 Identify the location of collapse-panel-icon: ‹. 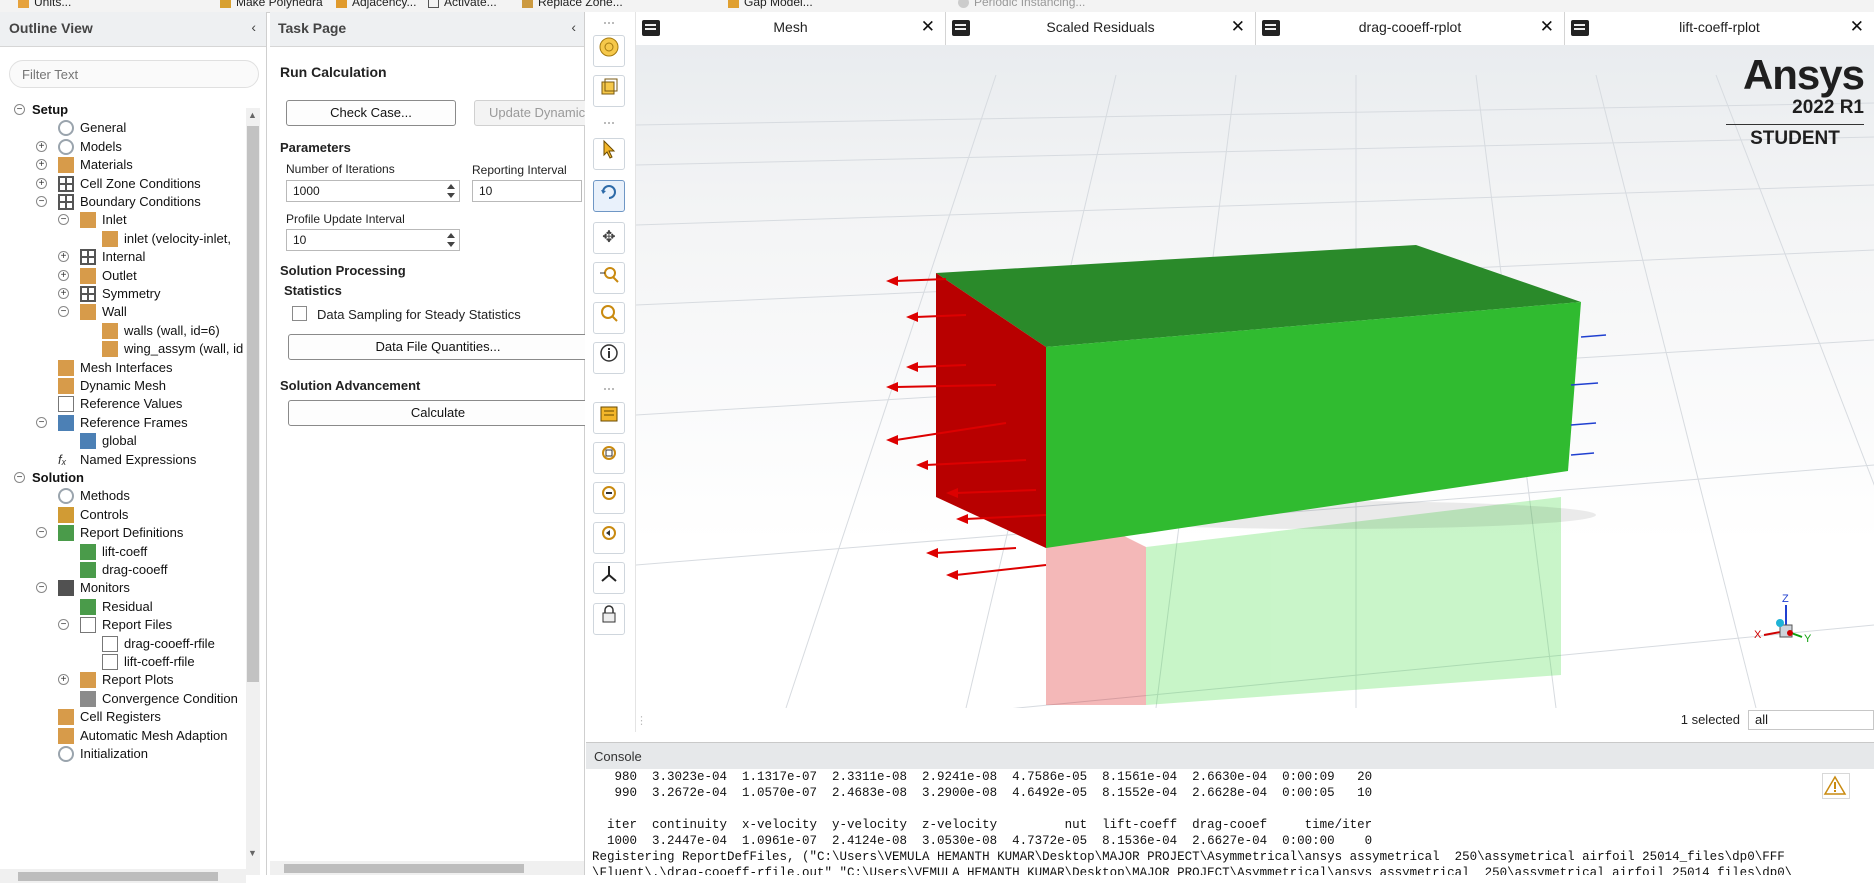
(253, 27).